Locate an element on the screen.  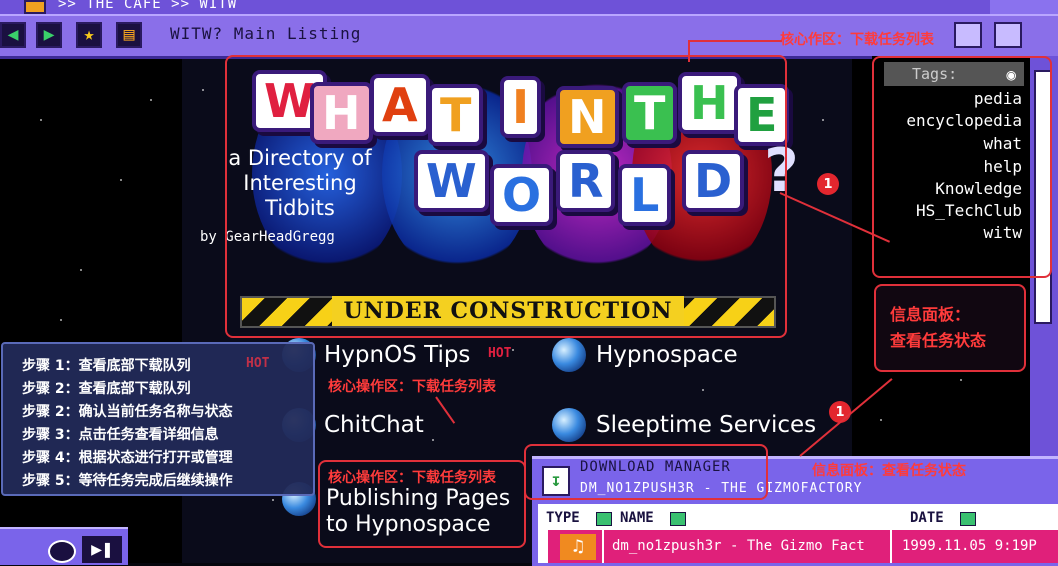
column-type: TYPE is located at coordinates (563, 518).